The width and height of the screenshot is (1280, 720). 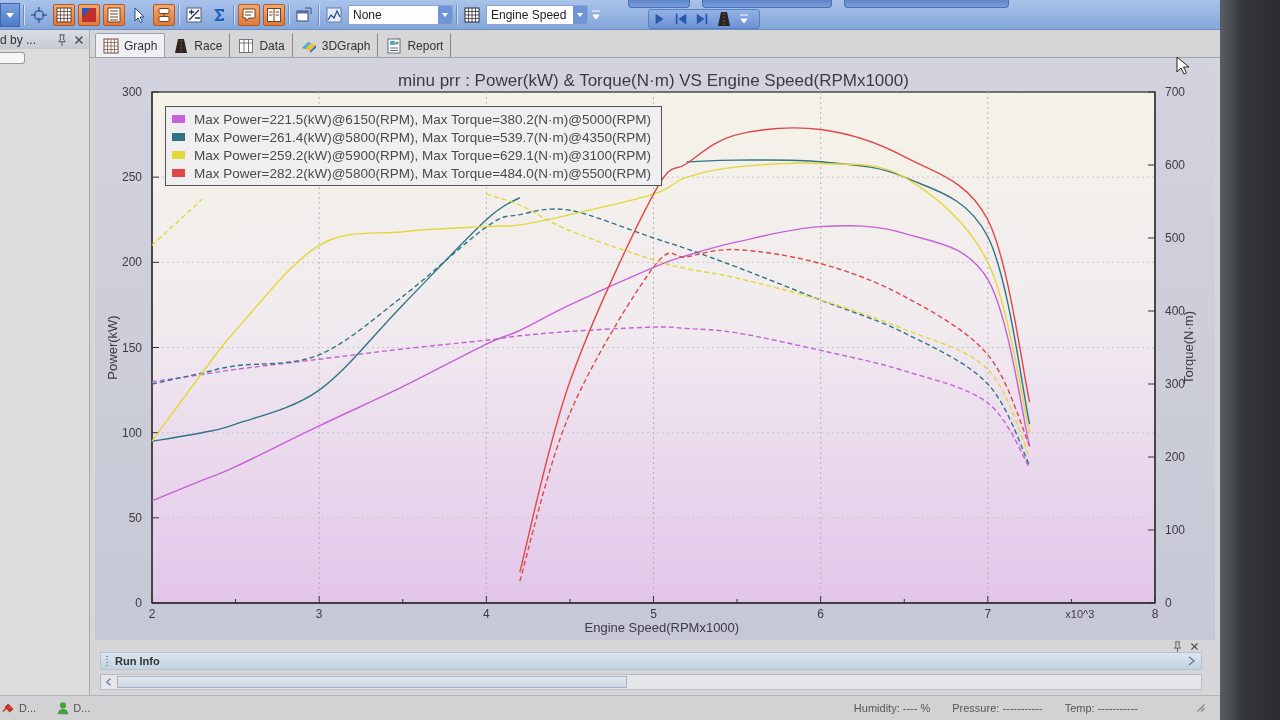 I want to click on legend-label: Max Power=221.5(kW)@6150(RPM), Max Torque=380.2(N·m)@5000(RPM), so click(x=423, y=119).